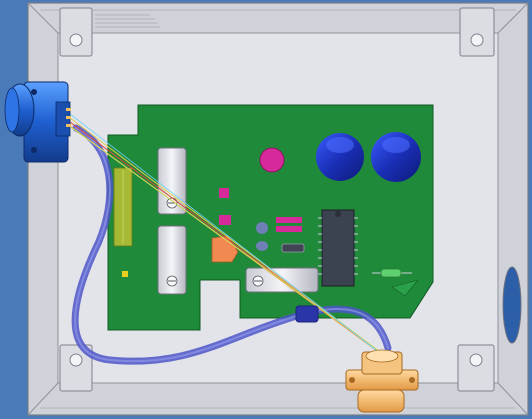  Describe the element at coordinates (477, 32) in the screenshot. I see `boss-top-right` at that location.